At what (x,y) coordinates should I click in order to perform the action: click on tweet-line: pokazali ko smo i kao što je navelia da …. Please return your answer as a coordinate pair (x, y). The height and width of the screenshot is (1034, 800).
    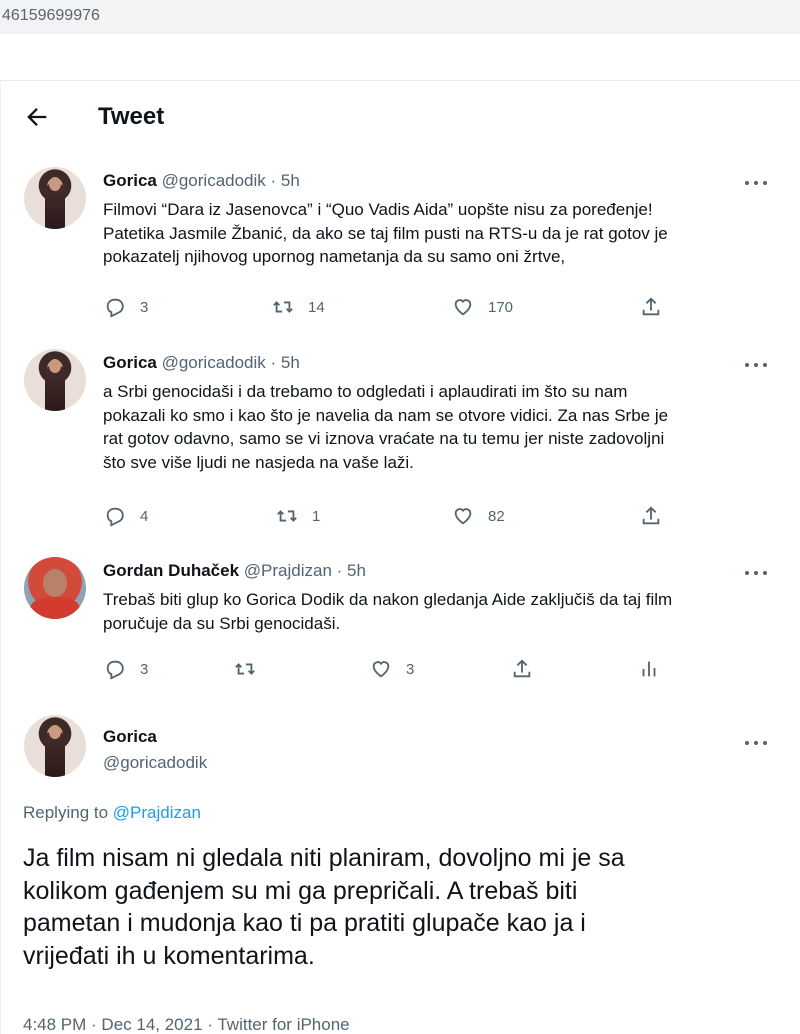
    Looking at the image, I should click on (386, 415).